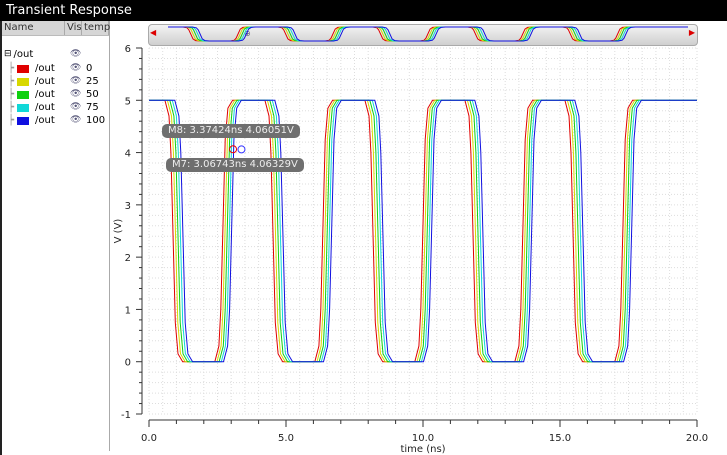 This screenshot has width=727, height=455. Describe the element at coordinates (235, 165) in the screenshot. I see `marker-m7-label: M7: 3.06743ns 4.06329V` at that location.